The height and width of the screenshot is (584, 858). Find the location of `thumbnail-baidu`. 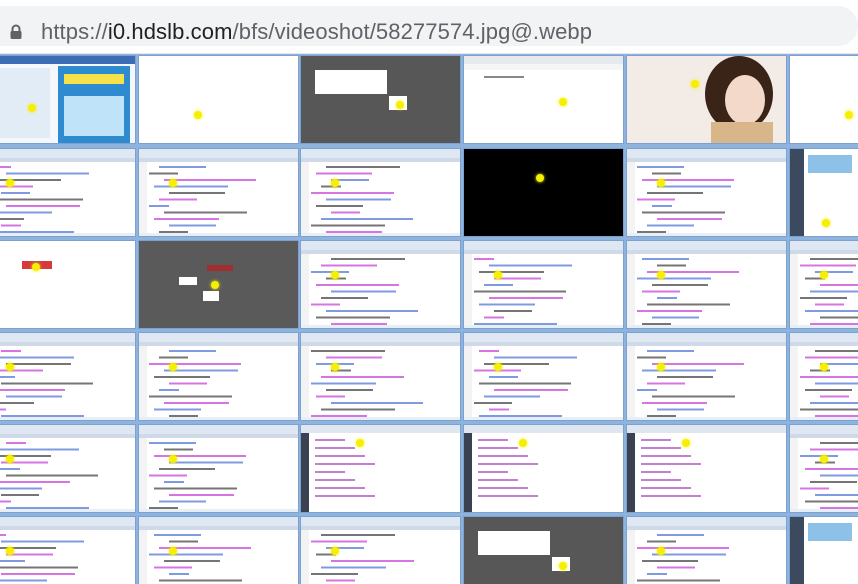

thumbnail-baidu is located at coordinates (68, 284).